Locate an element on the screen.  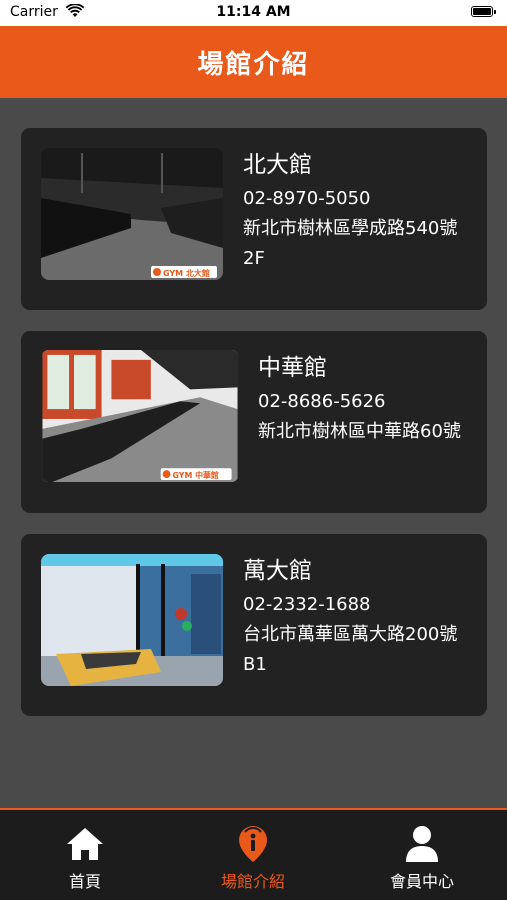
status-bar: Carrier 11:14 AM is located at coordinates (253, 13).